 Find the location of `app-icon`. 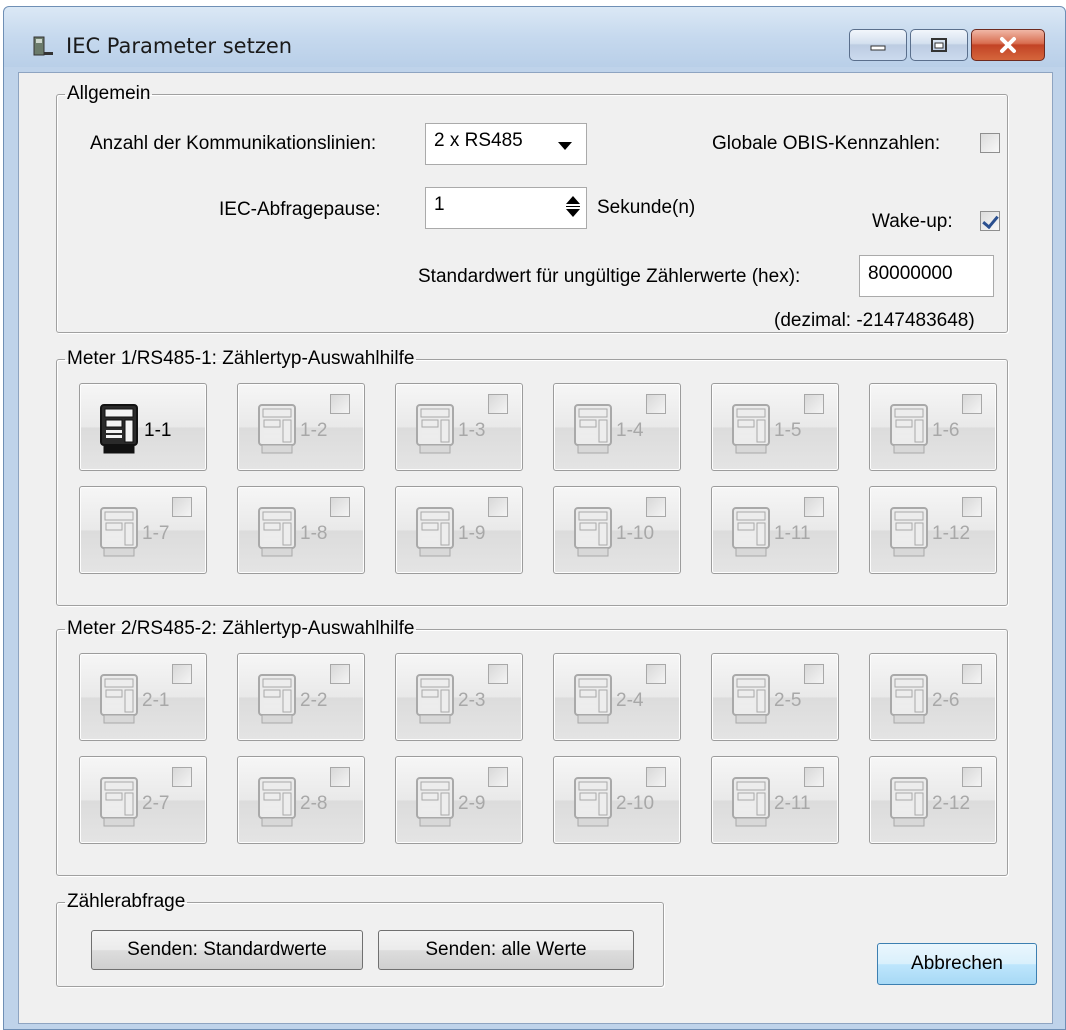

app-icon is located at coordinates (43, 46).